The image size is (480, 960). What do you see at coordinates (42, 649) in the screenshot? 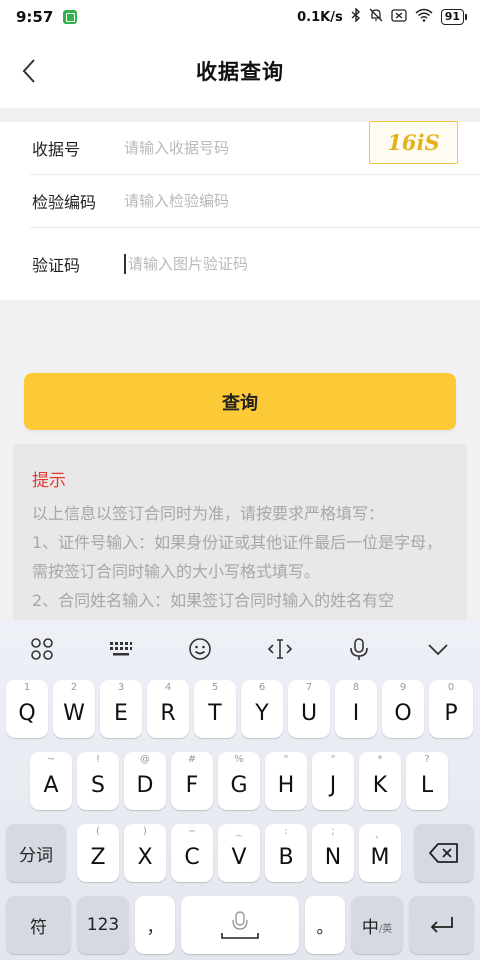
I see `keyboard-menu-button` at bounding box center [42, 649].